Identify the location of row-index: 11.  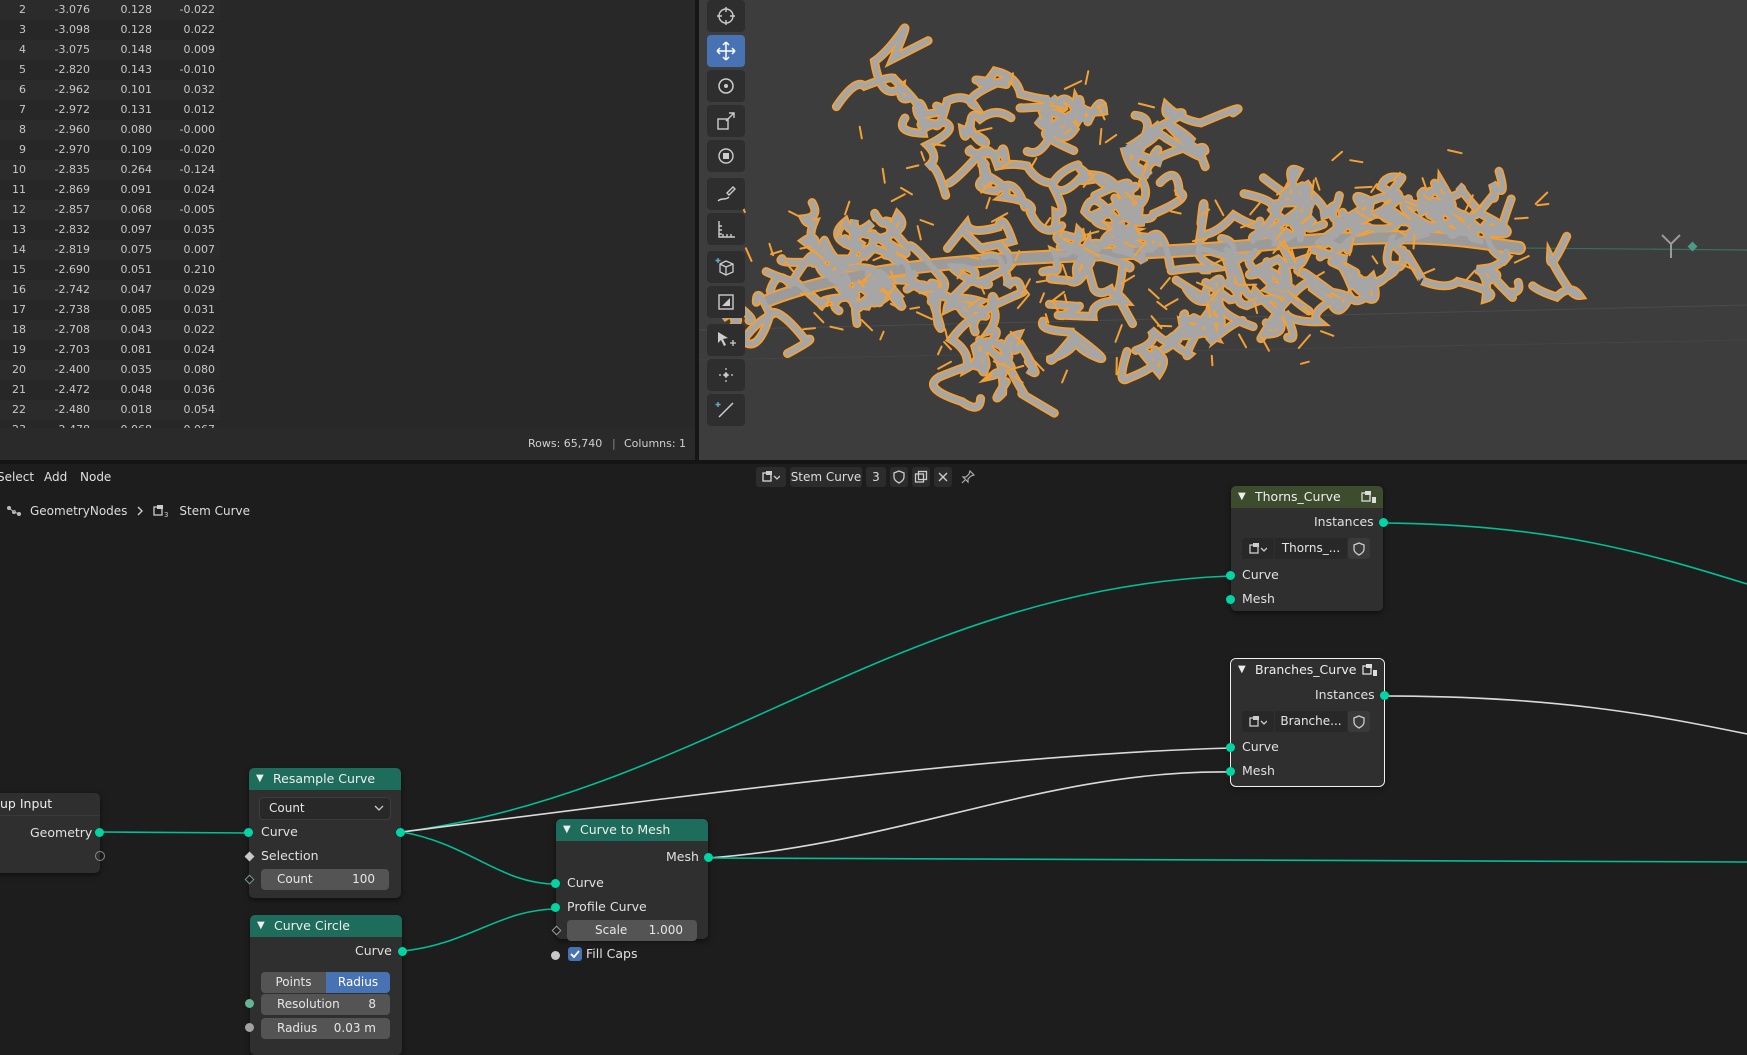
(19, 189).